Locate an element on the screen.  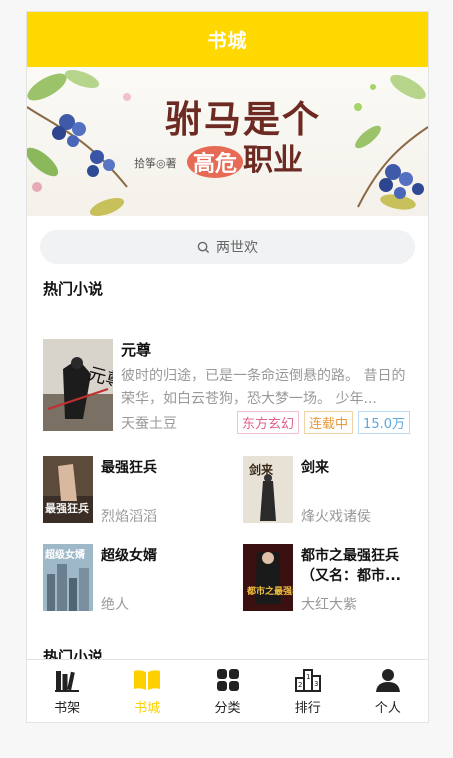
tab-bookshelf: 书架 is located at coordinates (67, 691).